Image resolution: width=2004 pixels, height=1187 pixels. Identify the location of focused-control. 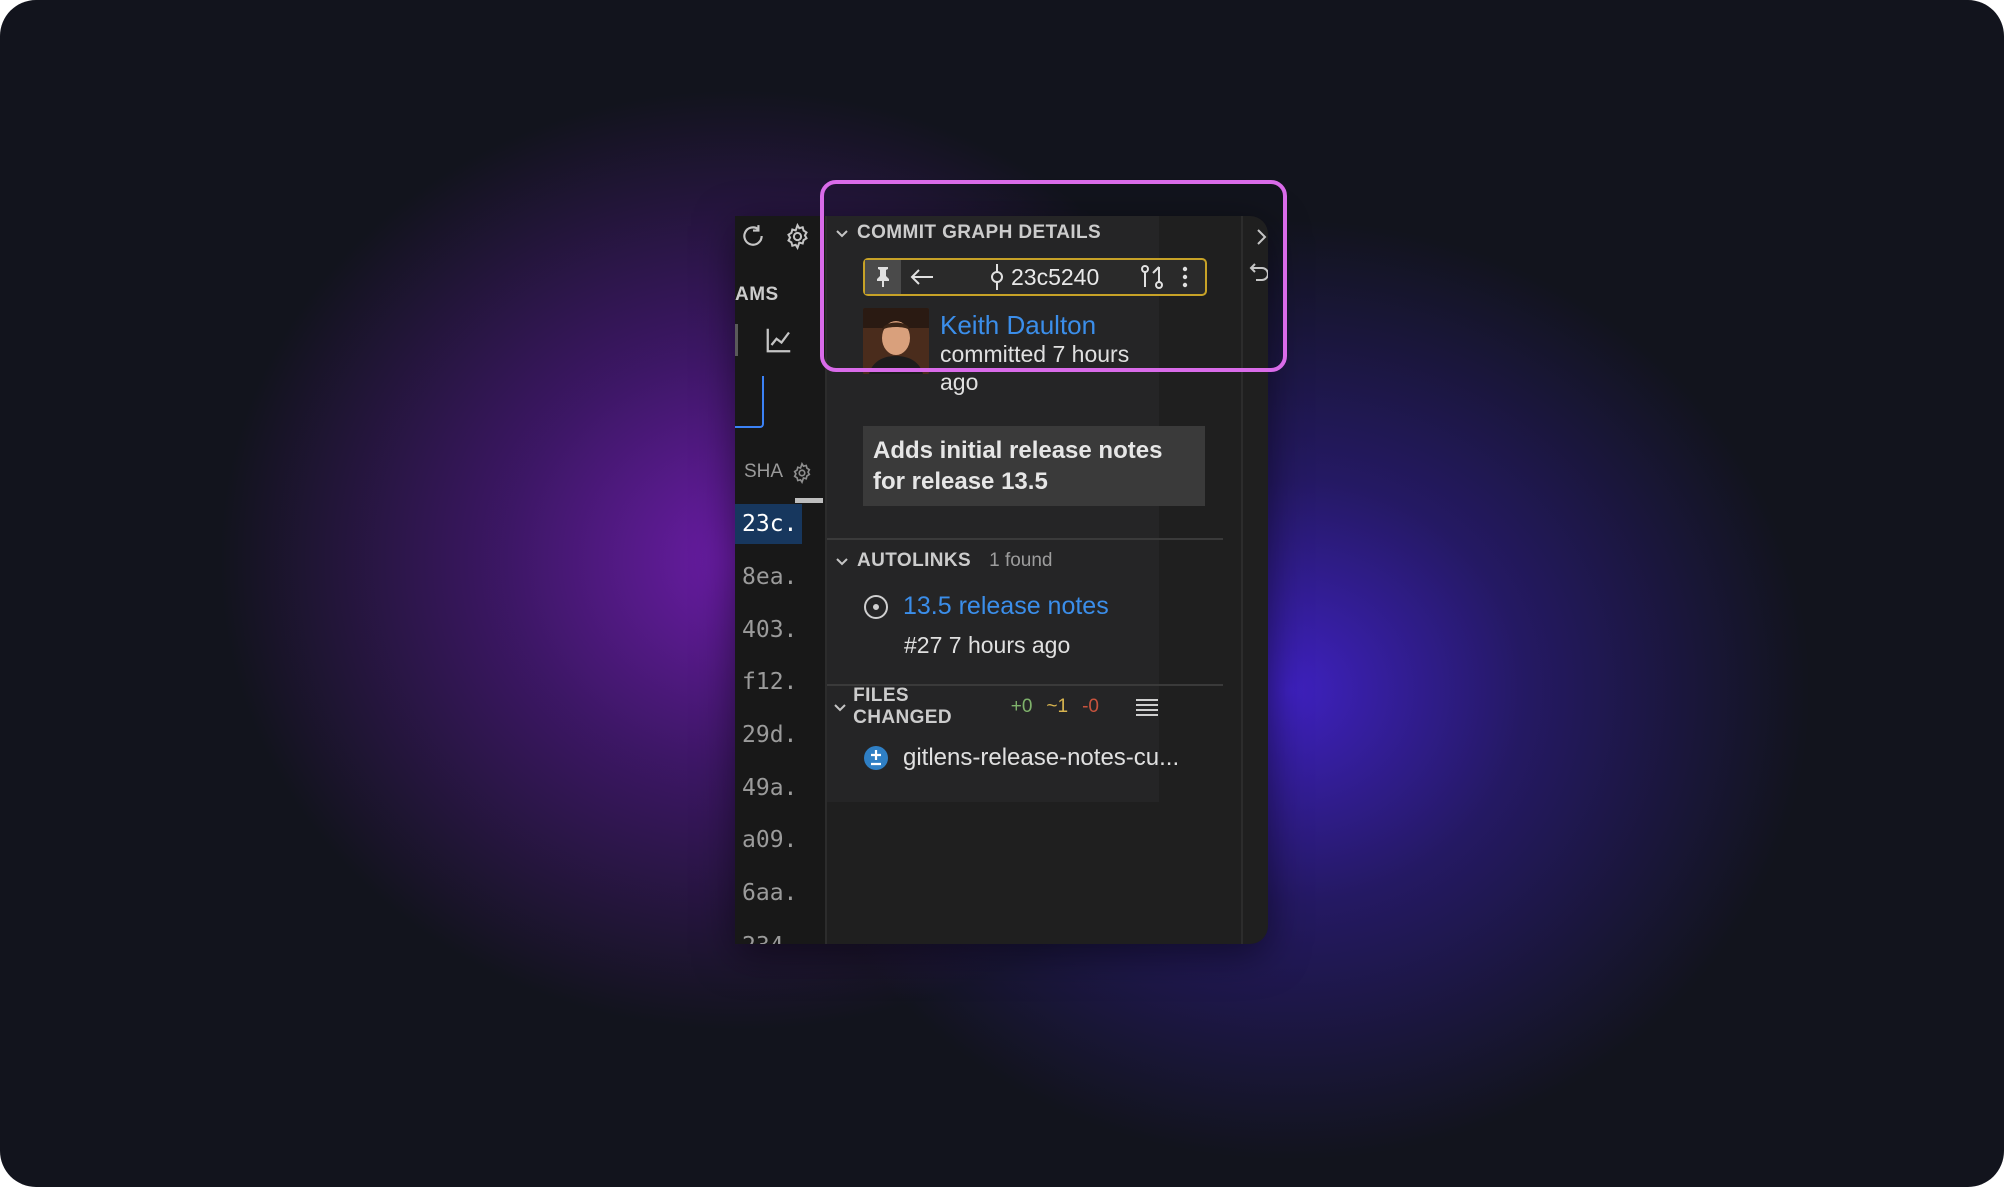
(749, 402).